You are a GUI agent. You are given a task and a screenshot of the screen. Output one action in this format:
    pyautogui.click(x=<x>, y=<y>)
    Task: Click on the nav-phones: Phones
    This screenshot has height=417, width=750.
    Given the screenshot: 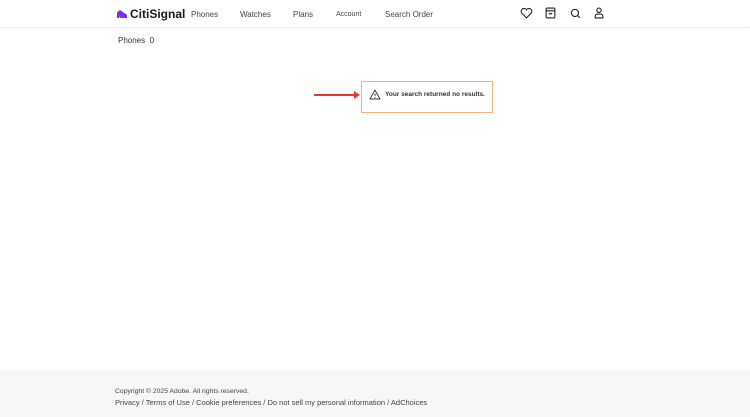 What is the action you would take?
    pyautogui.click(x=204, y=14)
    